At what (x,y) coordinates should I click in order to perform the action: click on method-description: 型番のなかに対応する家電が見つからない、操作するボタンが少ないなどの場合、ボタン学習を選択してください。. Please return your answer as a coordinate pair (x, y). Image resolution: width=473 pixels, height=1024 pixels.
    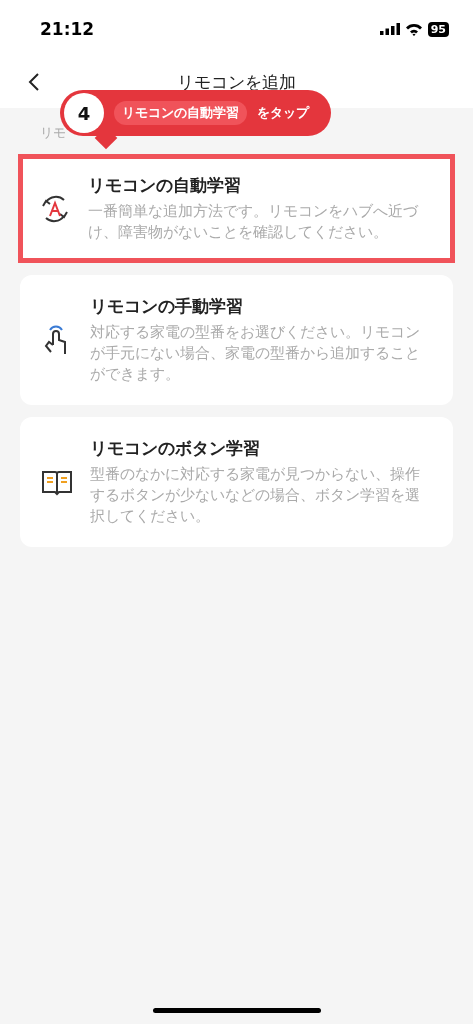
    Looking at the image, I should click on (255, 495).